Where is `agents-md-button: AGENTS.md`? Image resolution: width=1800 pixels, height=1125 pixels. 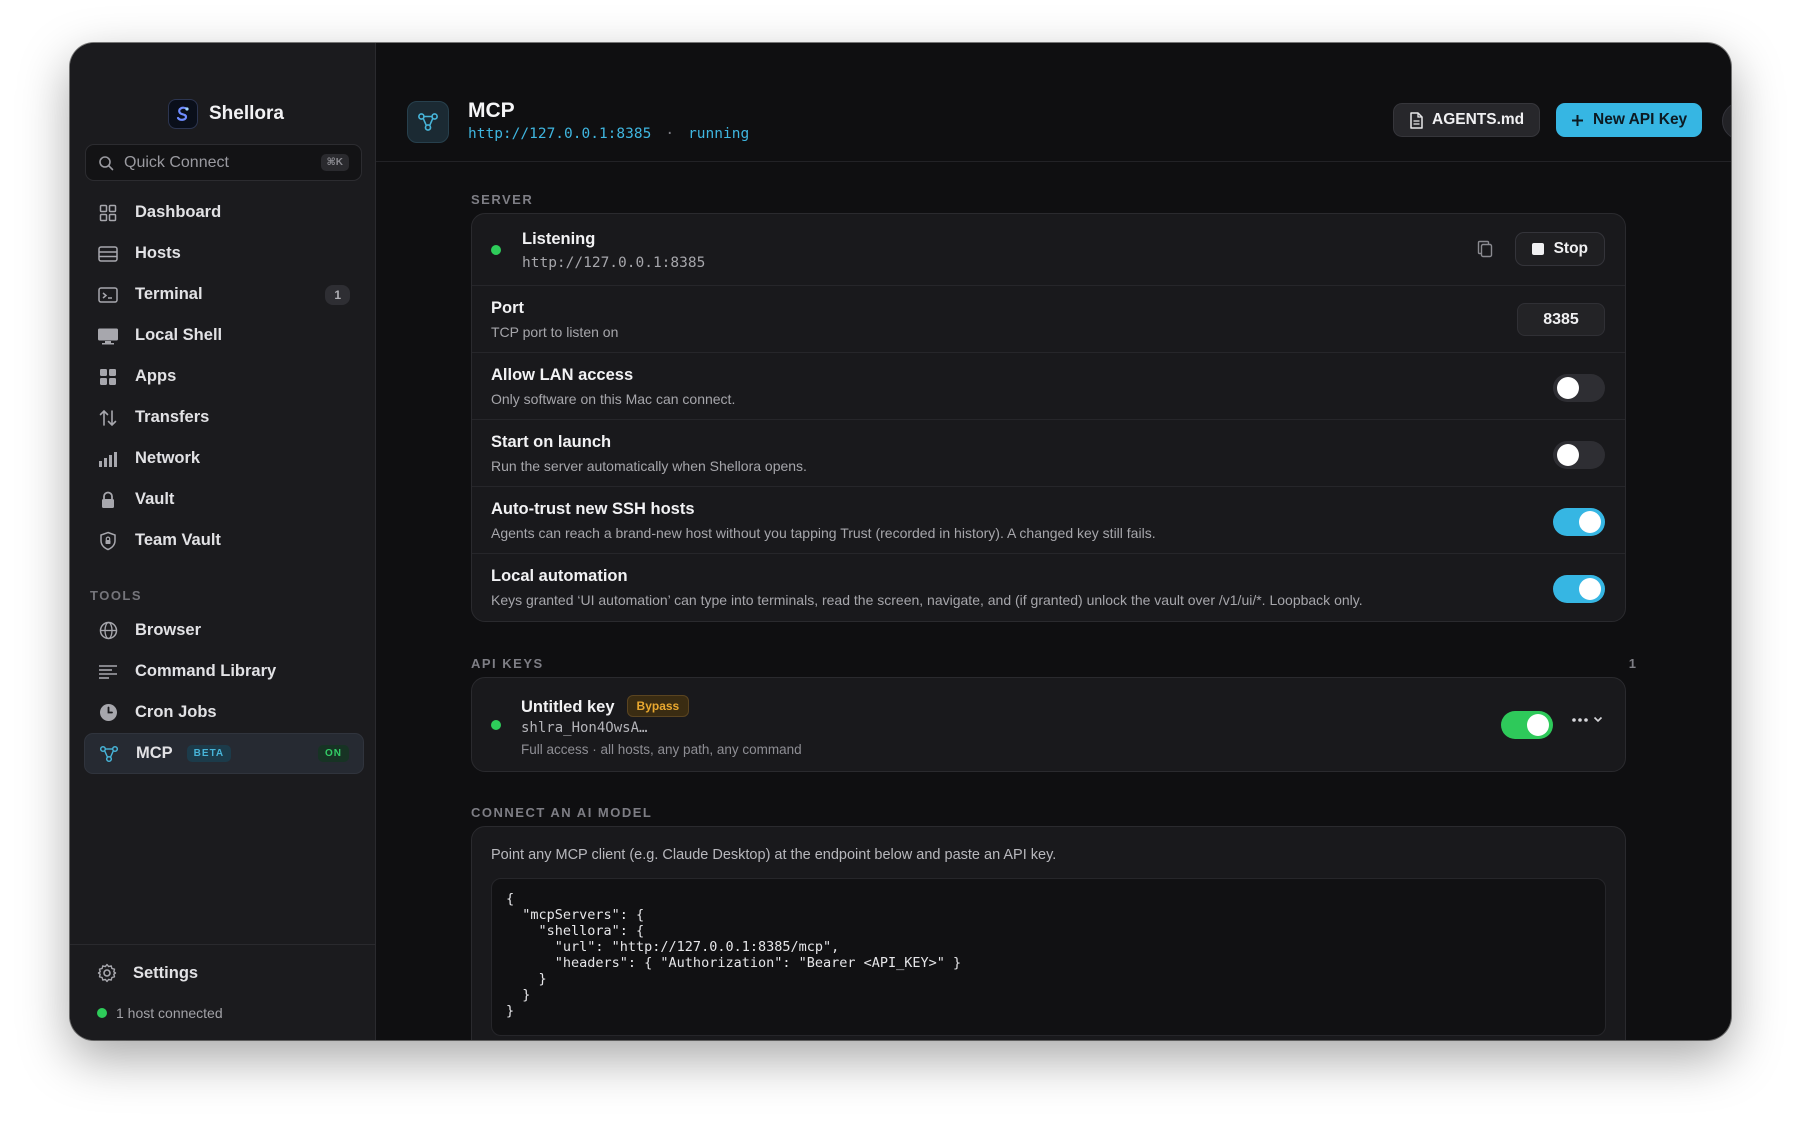
agents-md-button: AGENTS.md is located at coordinates (1467, 120).